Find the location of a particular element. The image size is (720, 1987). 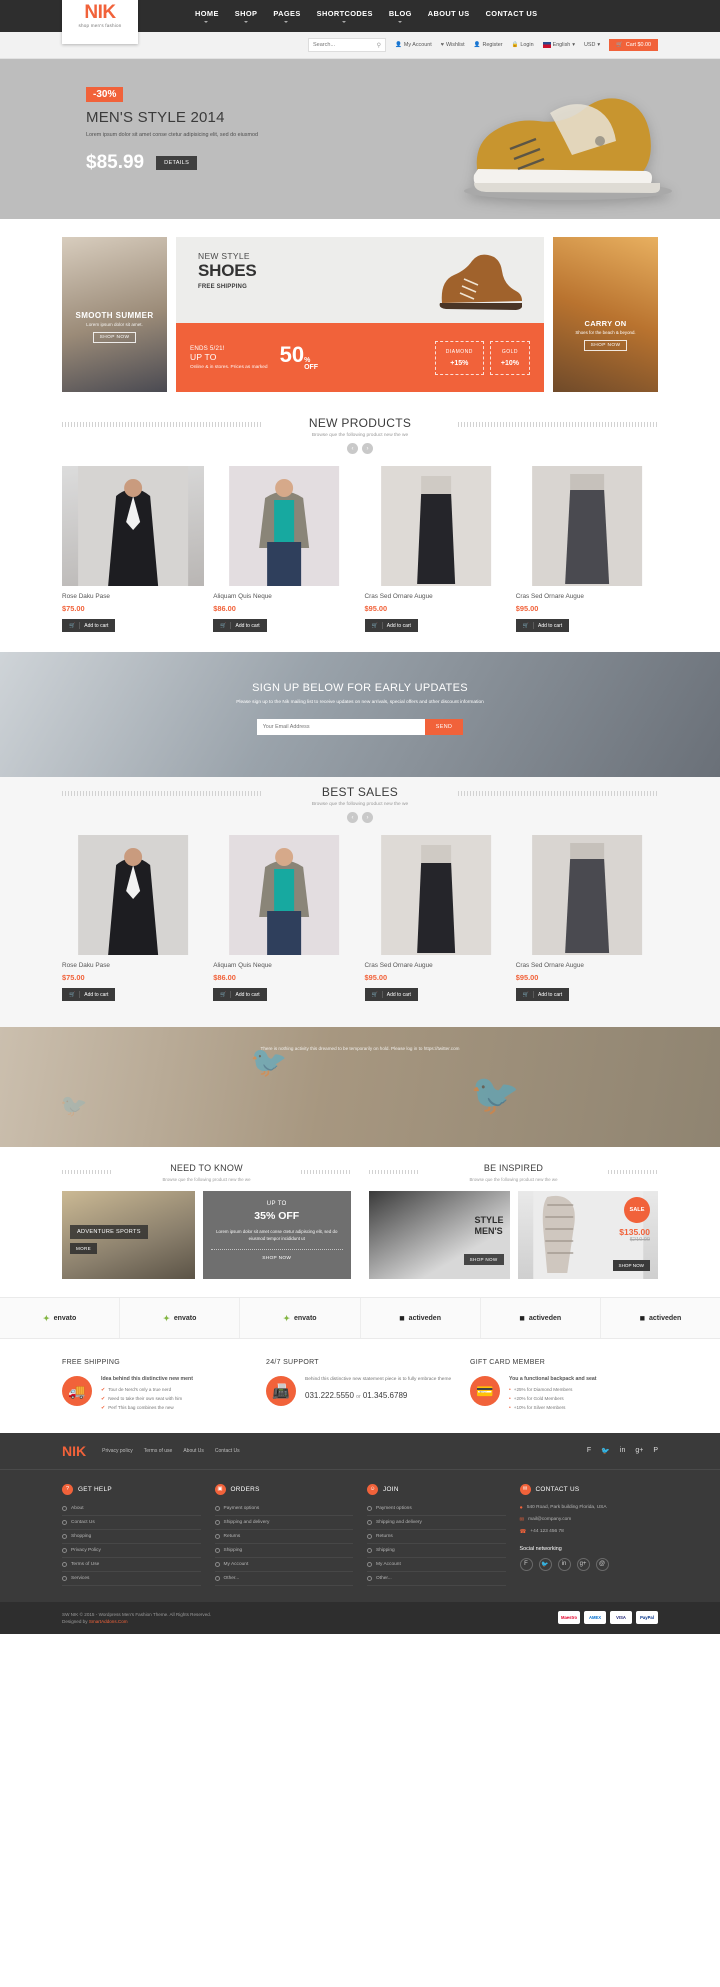

credit-link: SmartAddons.Com is located at coordinates (108, 1621).